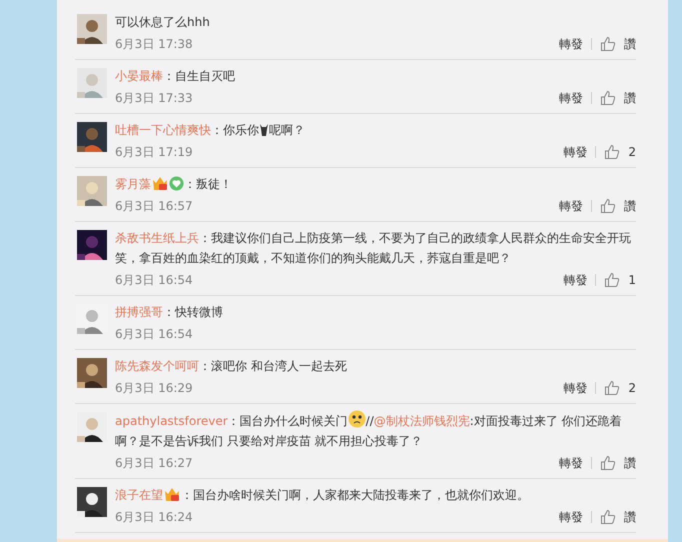  I want to click on timestamp: 6月3日 16:24, so click(154, 517).